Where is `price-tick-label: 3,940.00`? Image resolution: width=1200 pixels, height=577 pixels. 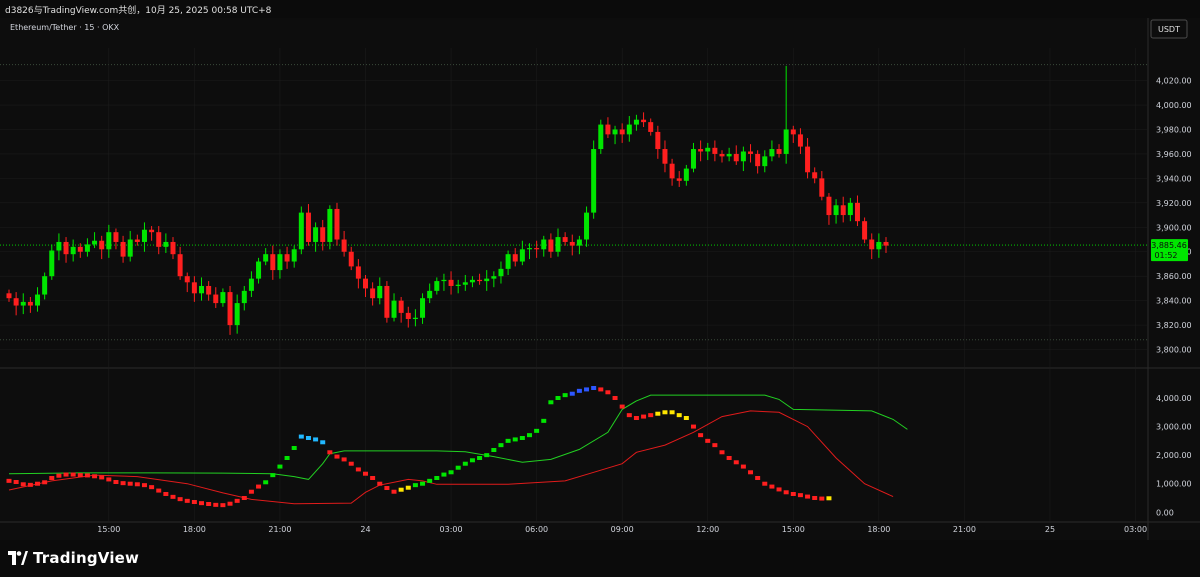
price-tick-label: 3,940.00 is located at coordinates (1174, 178).